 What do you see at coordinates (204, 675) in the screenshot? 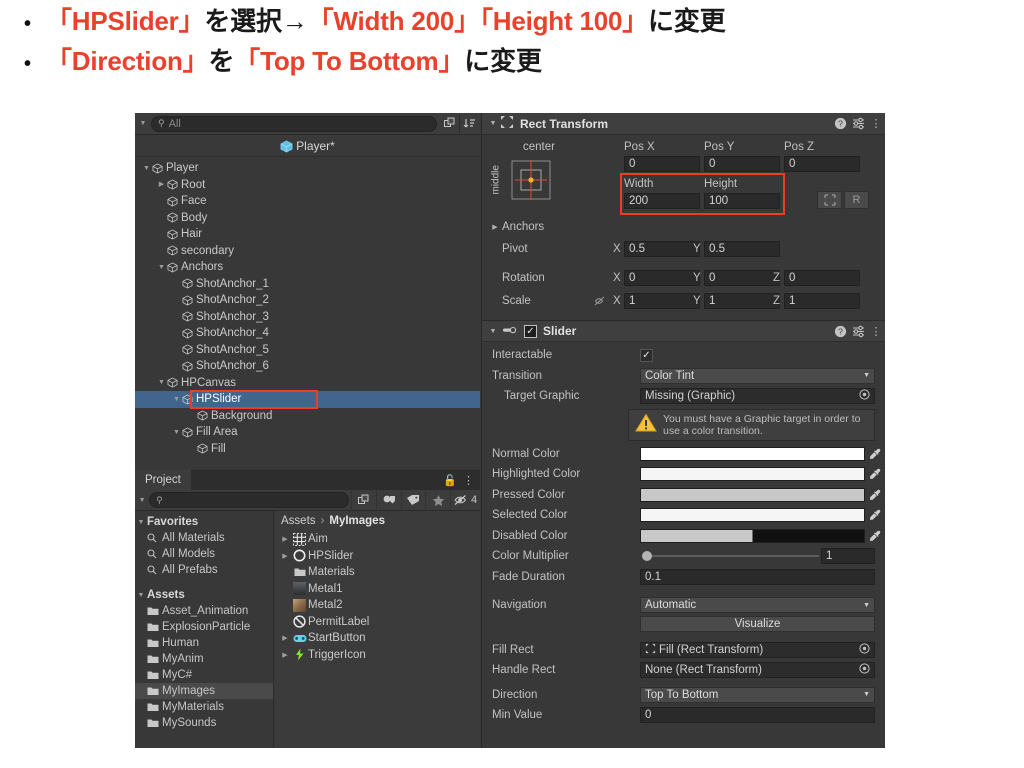
I see `project-folder-myc-: MyC#` at bounding box center [204, 675].